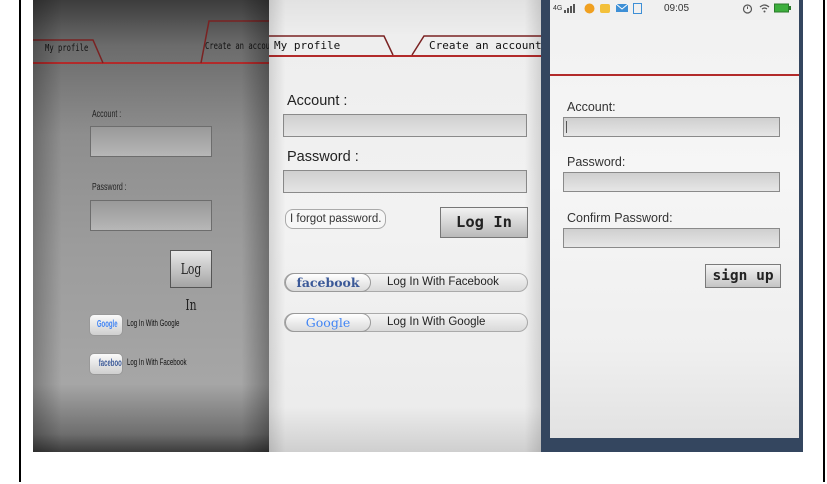 The height and width of the screenshot is (484, 827). I want to click on confirm-password-input, so click(671, 238).